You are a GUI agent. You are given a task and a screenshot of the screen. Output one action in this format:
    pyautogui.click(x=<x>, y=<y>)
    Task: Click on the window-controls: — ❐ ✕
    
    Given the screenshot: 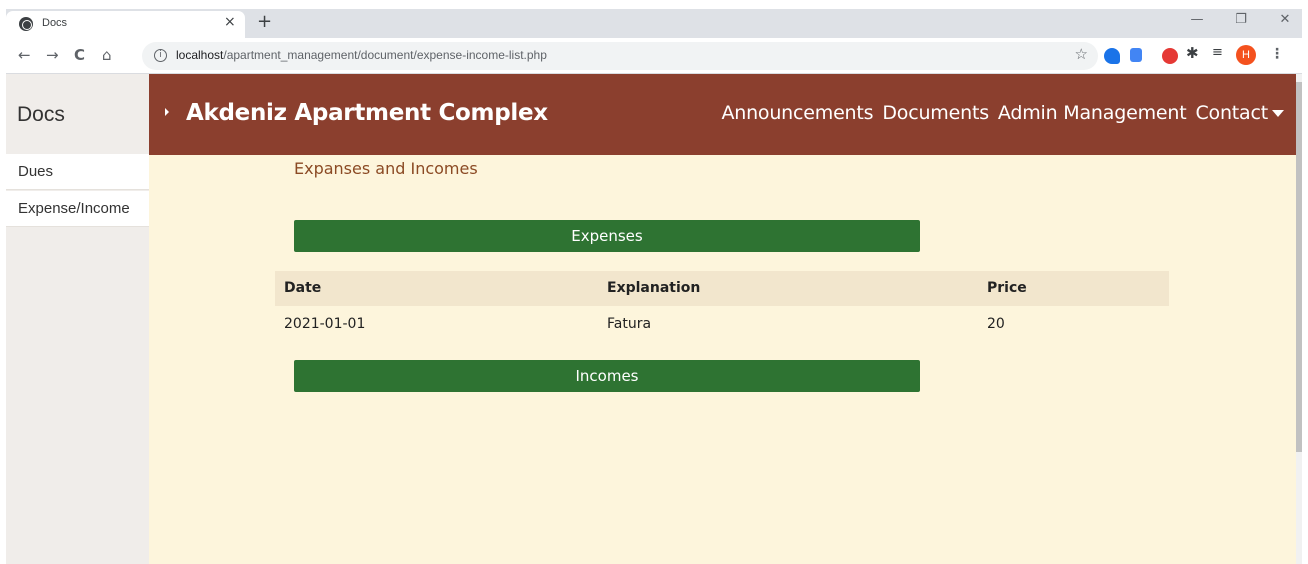 What is the action you would take?
    pyautogui.click(x=1241, y=19)
    